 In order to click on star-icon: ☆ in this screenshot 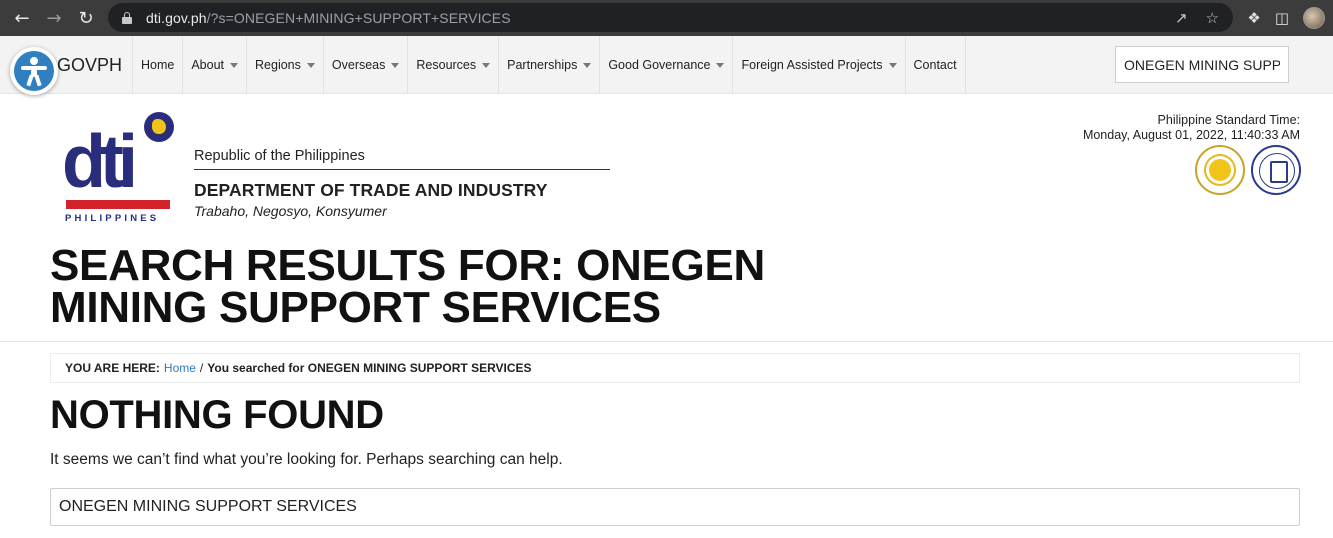, I will do `click(1212, 18)`.